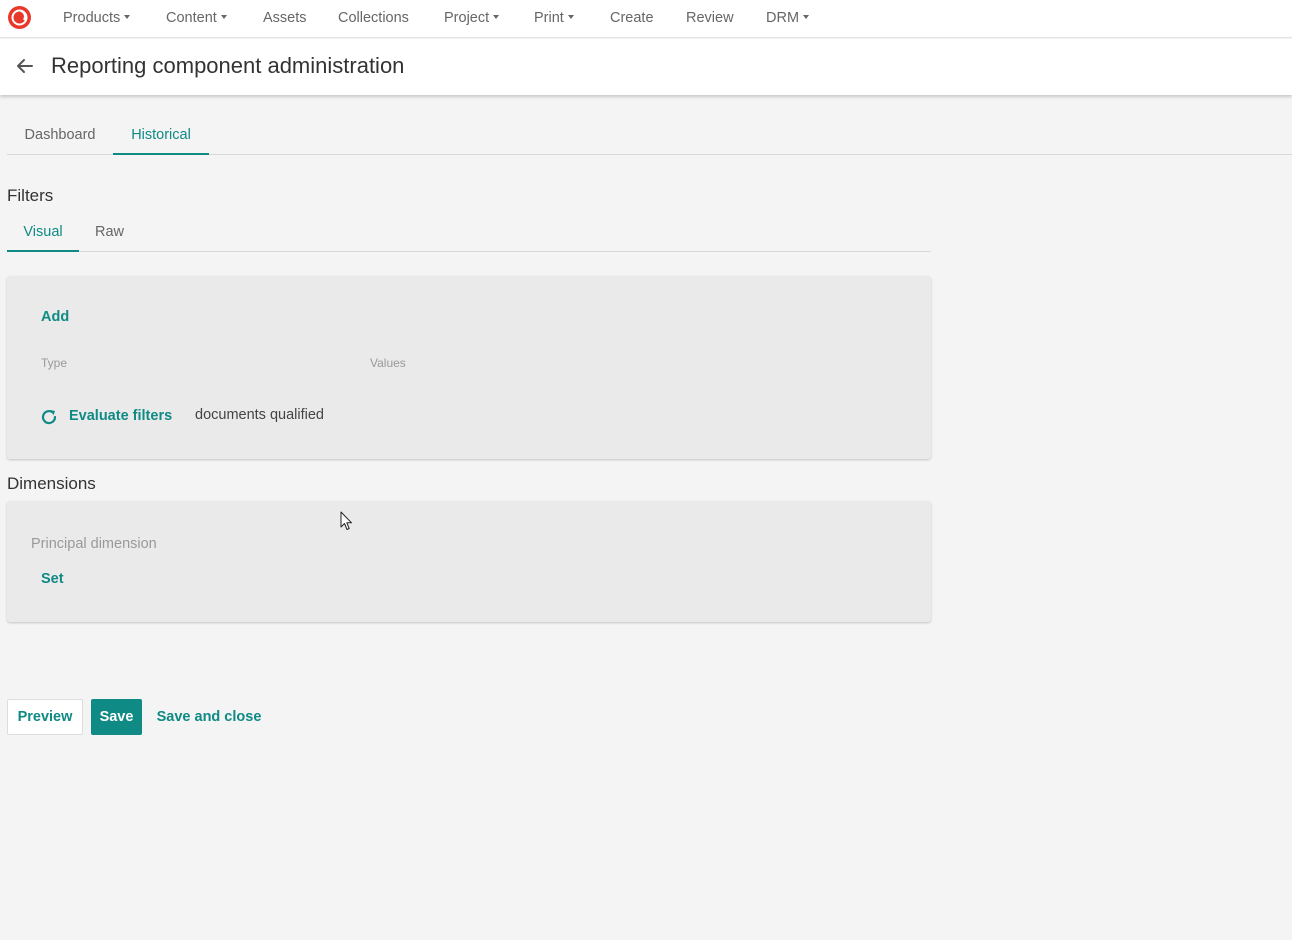 Image resolution: width=1292 pixels, height=940 pixels. Describe the element at coordinates (116, 717) in the screenshot. I see `save-button: Save` at that location.